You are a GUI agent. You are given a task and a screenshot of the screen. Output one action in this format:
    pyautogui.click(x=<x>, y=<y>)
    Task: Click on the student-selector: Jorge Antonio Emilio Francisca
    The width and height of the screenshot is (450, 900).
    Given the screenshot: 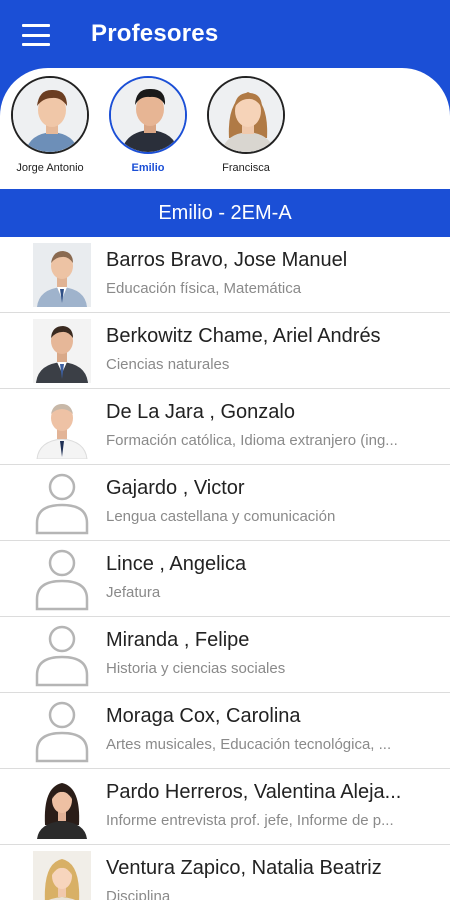 What is the action you would take?
    pyautogui.click(x=225, y=128)
    